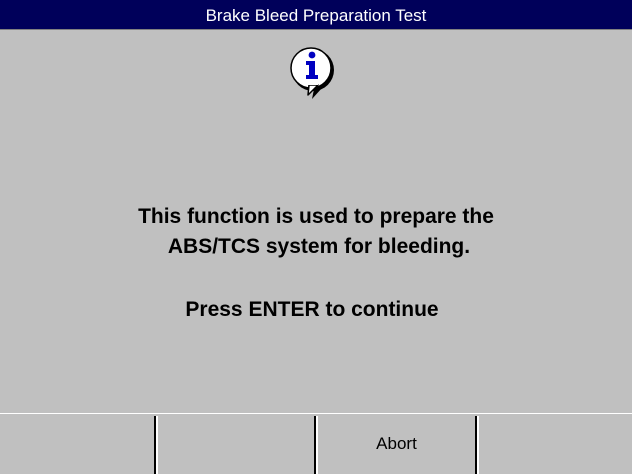 The image size is (632, 474). I want to click on abort-button-label: Abort, so click(396, 443).